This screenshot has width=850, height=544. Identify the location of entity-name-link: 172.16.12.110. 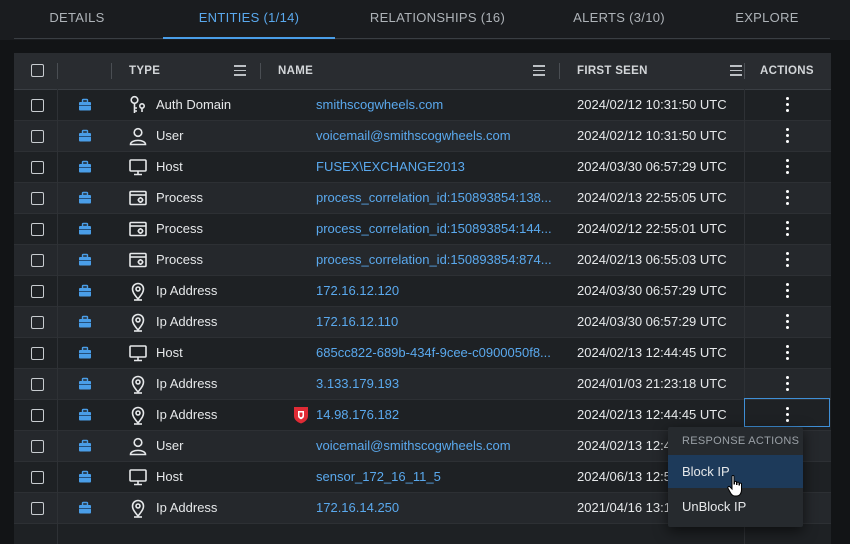
(435, 322).